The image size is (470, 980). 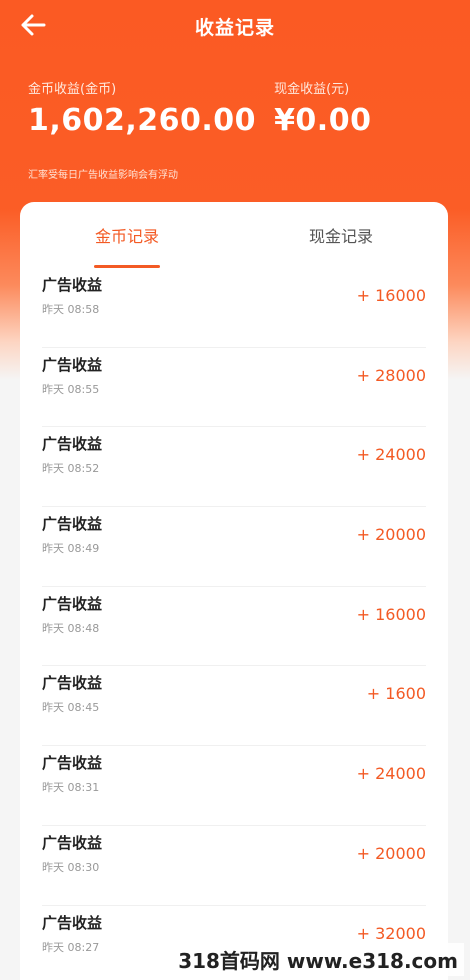 What do you see at coordinates (234, 627) in the screenshot?
I see `list-item: 广告收益 昨天 08:48 + 16000` at bounding box center [234, 627].